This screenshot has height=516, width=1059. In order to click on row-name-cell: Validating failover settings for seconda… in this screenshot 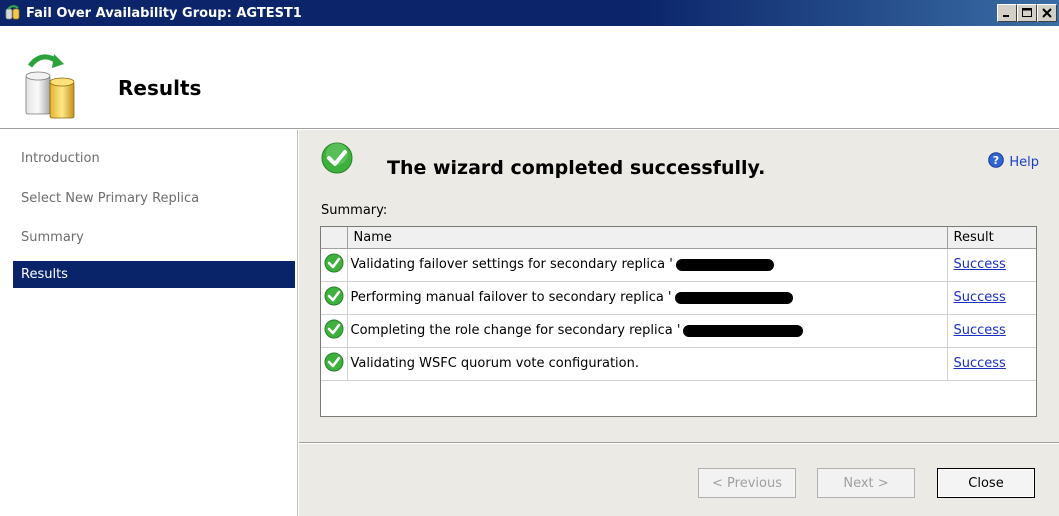, I will do `click(647, 265)`.